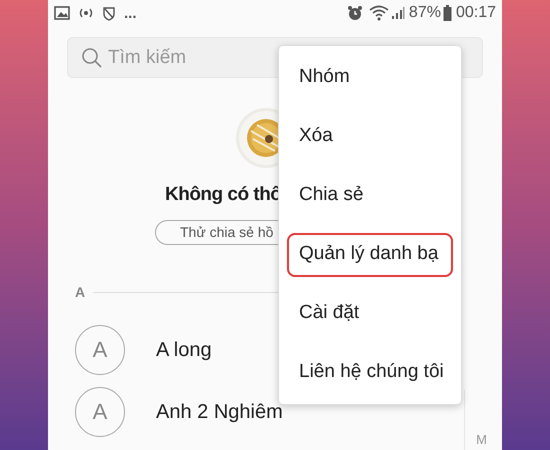 This screenshot has height=450, width=550. Describe the element at coordinates (184, 350) in the screenshot. I see `contact-name: A long` at that location.